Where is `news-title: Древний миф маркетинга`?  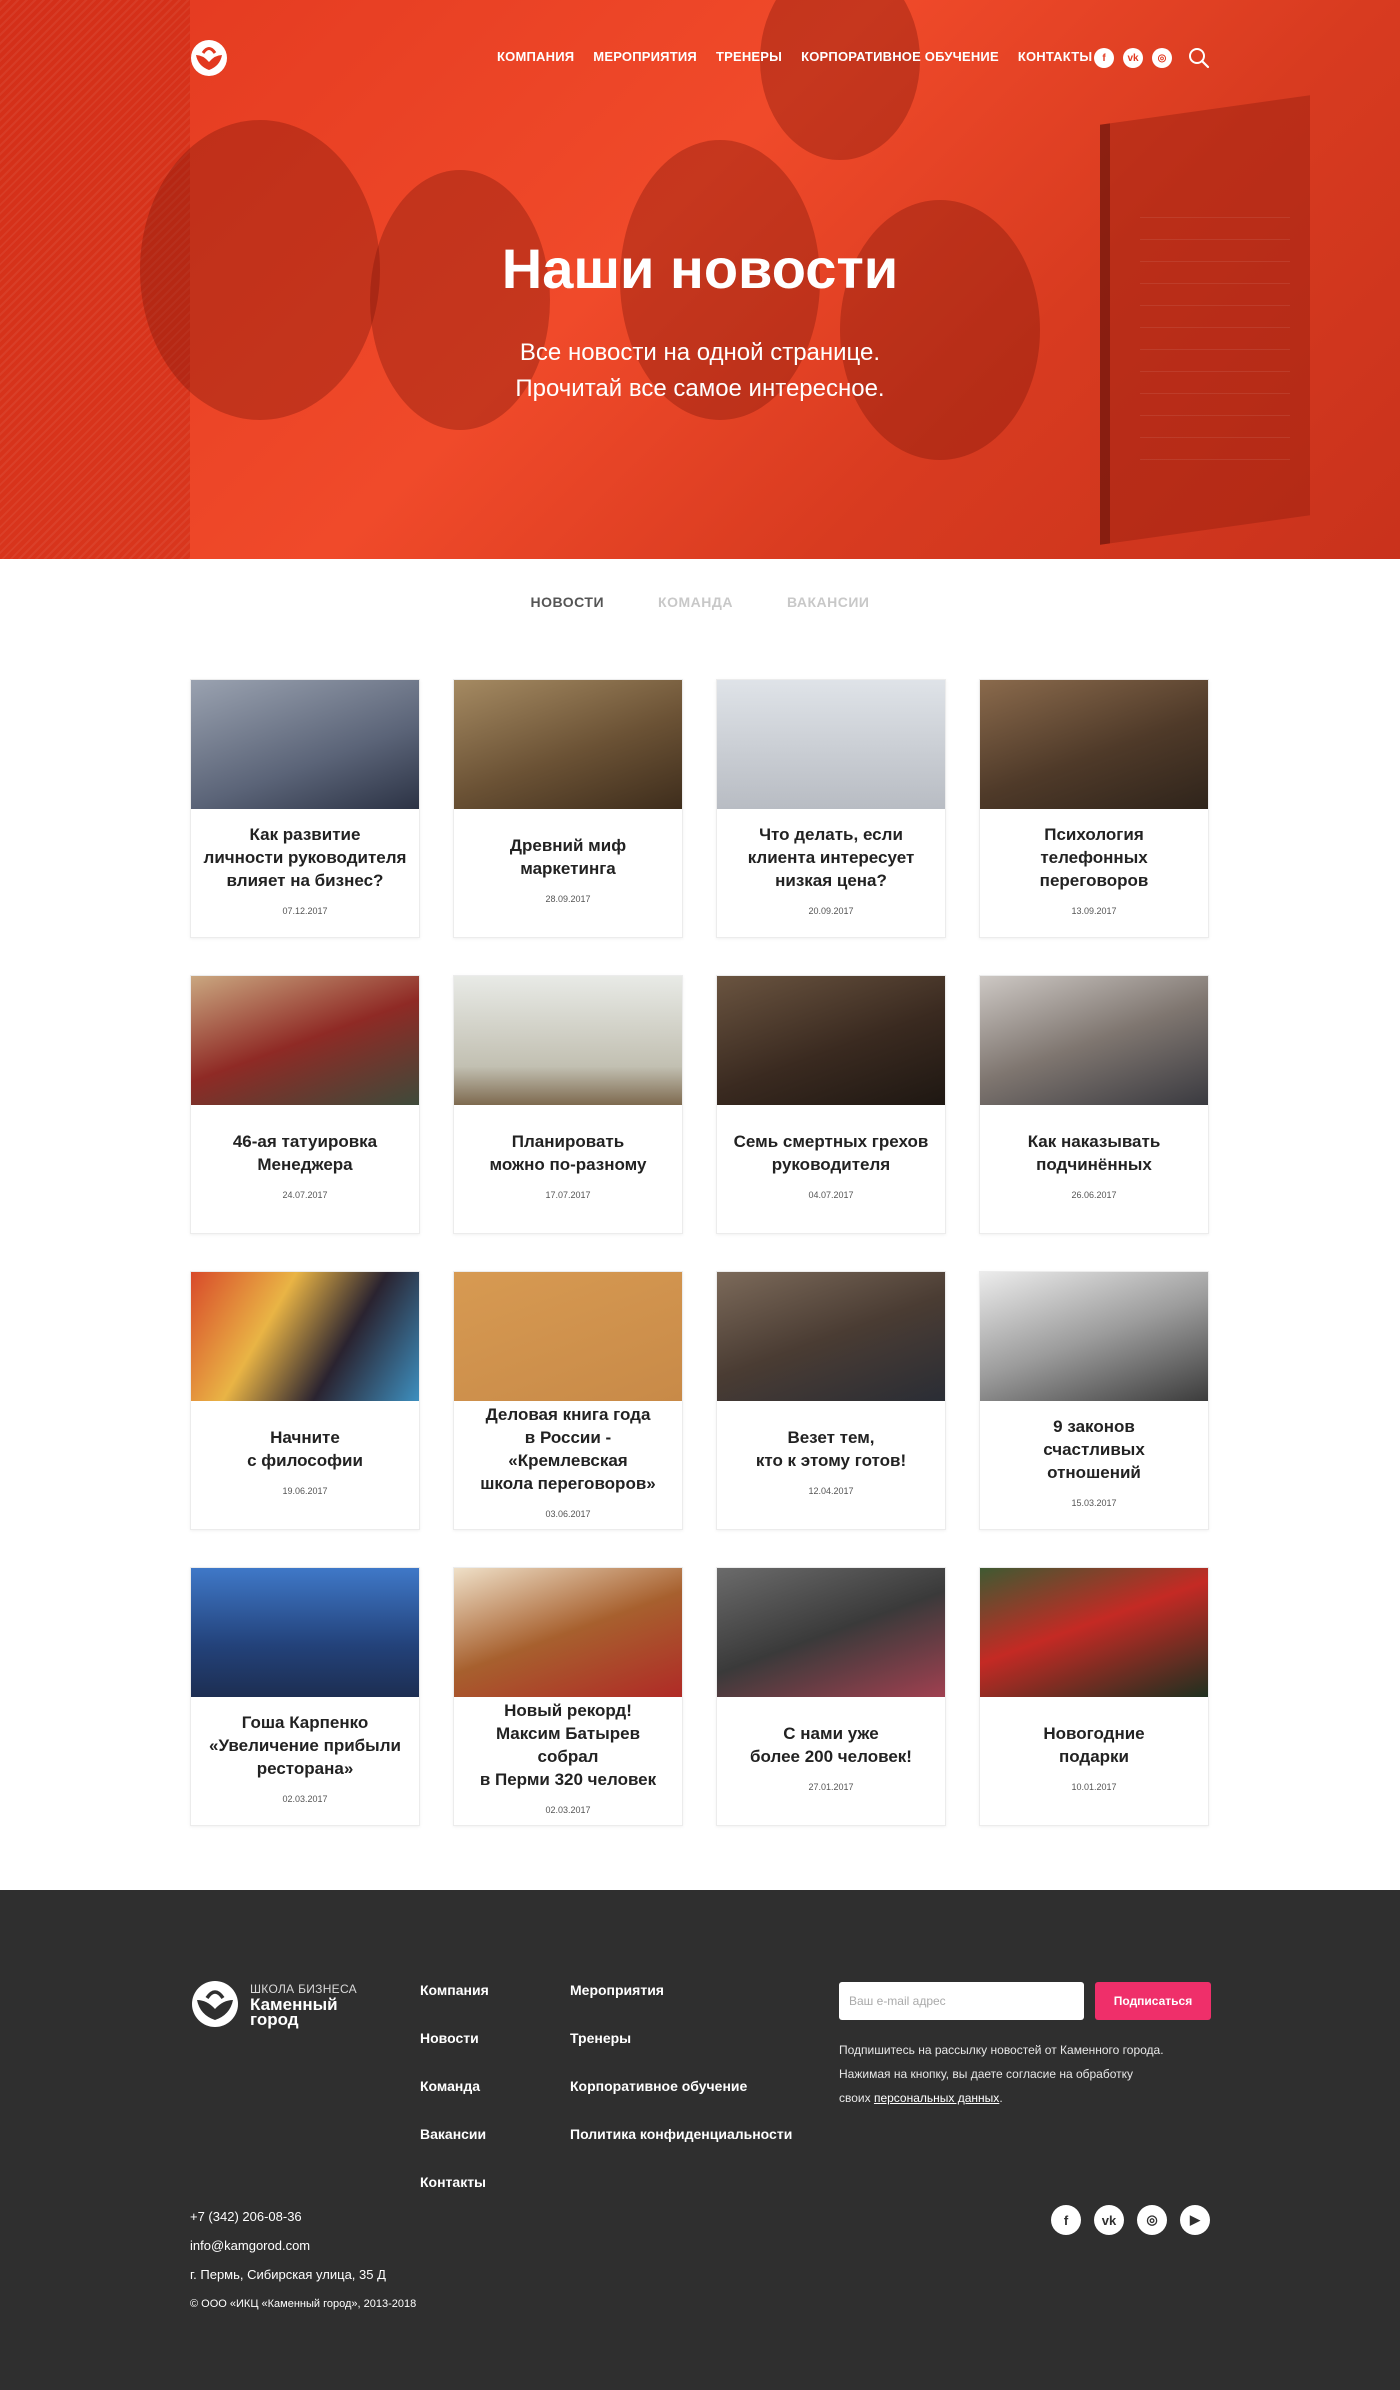 news-title: Древний миф маркетинга is located at coordinates (568, 857).